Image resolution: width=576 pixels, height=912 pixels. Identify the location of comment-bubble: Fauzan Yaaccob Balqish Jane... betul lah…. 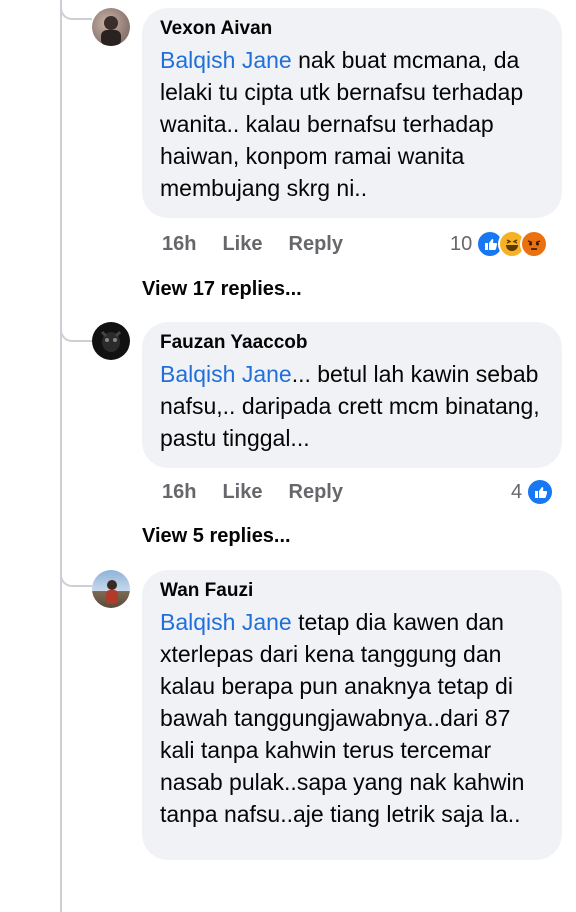
(352, 395).